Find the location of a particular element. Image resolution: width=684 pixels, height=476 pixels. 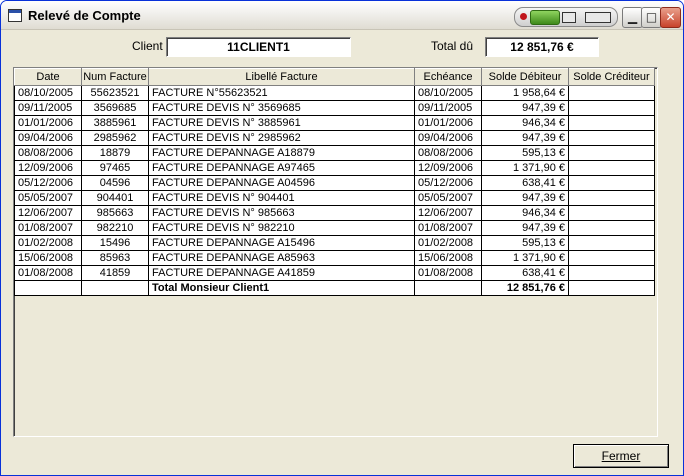

table-cell: 3885961 is located at coordinates (115, 123).